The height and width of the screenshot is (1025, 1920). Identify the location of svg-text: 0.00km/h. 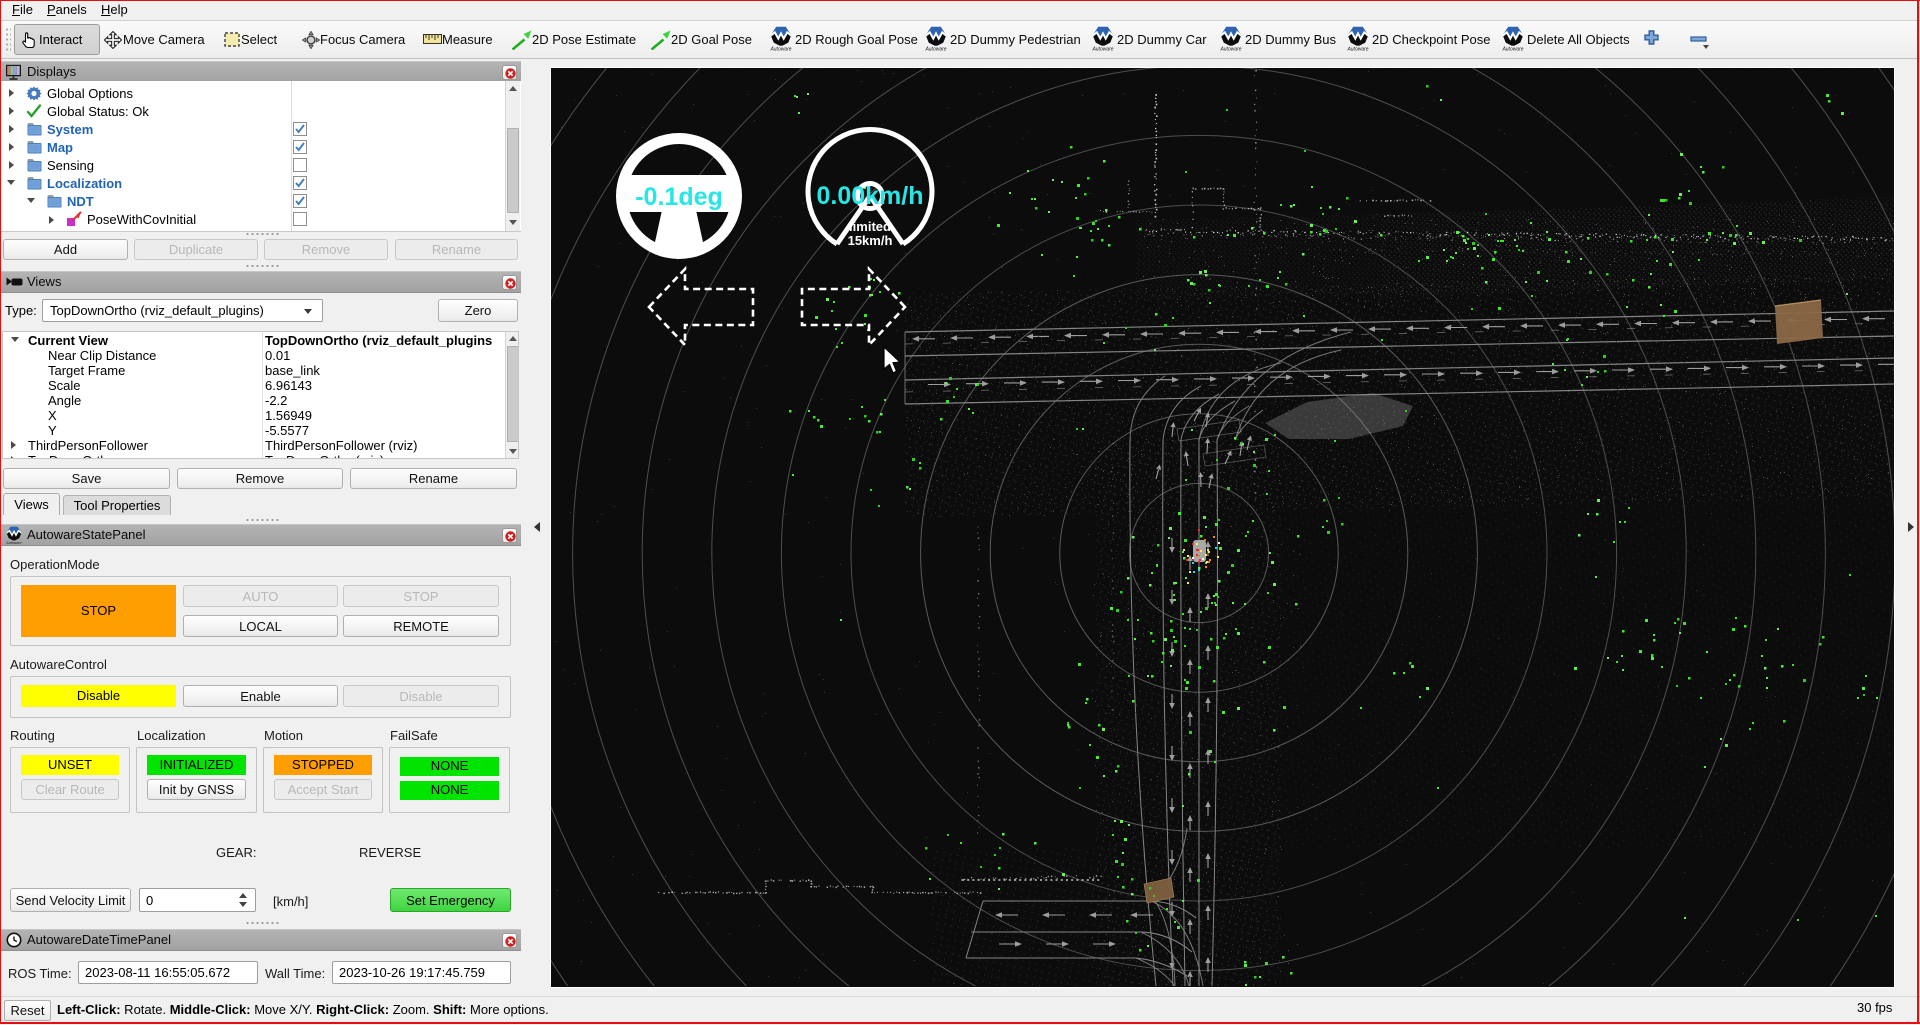
(869, 196).